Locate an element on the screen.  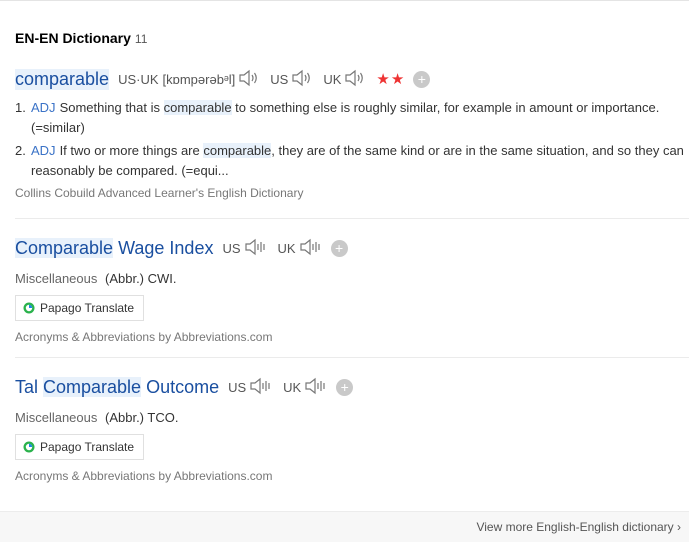
top-divider is located at coordinates (344, 0).